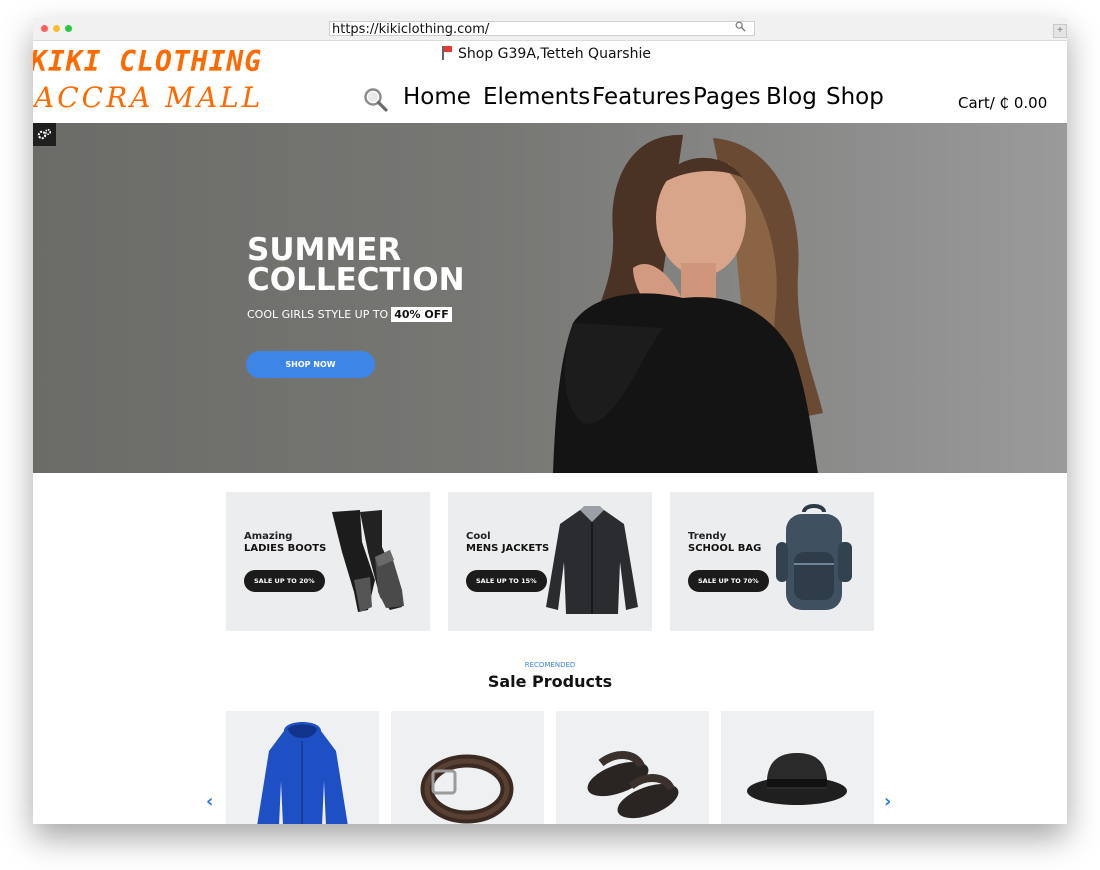 The height and width of the screenshot is (870, 1100). I want to click on section-title: Sale Products, so click(550, 681).